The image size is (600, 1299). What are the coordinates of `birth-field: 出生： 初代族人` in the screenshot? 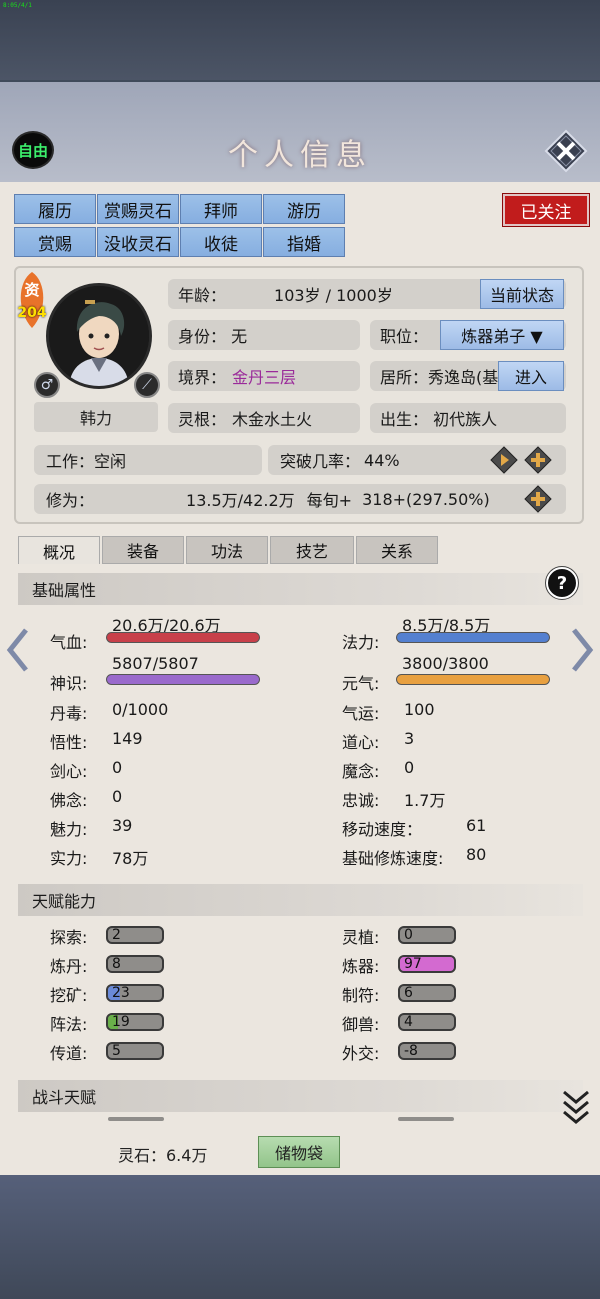 It's located at (468, 418).